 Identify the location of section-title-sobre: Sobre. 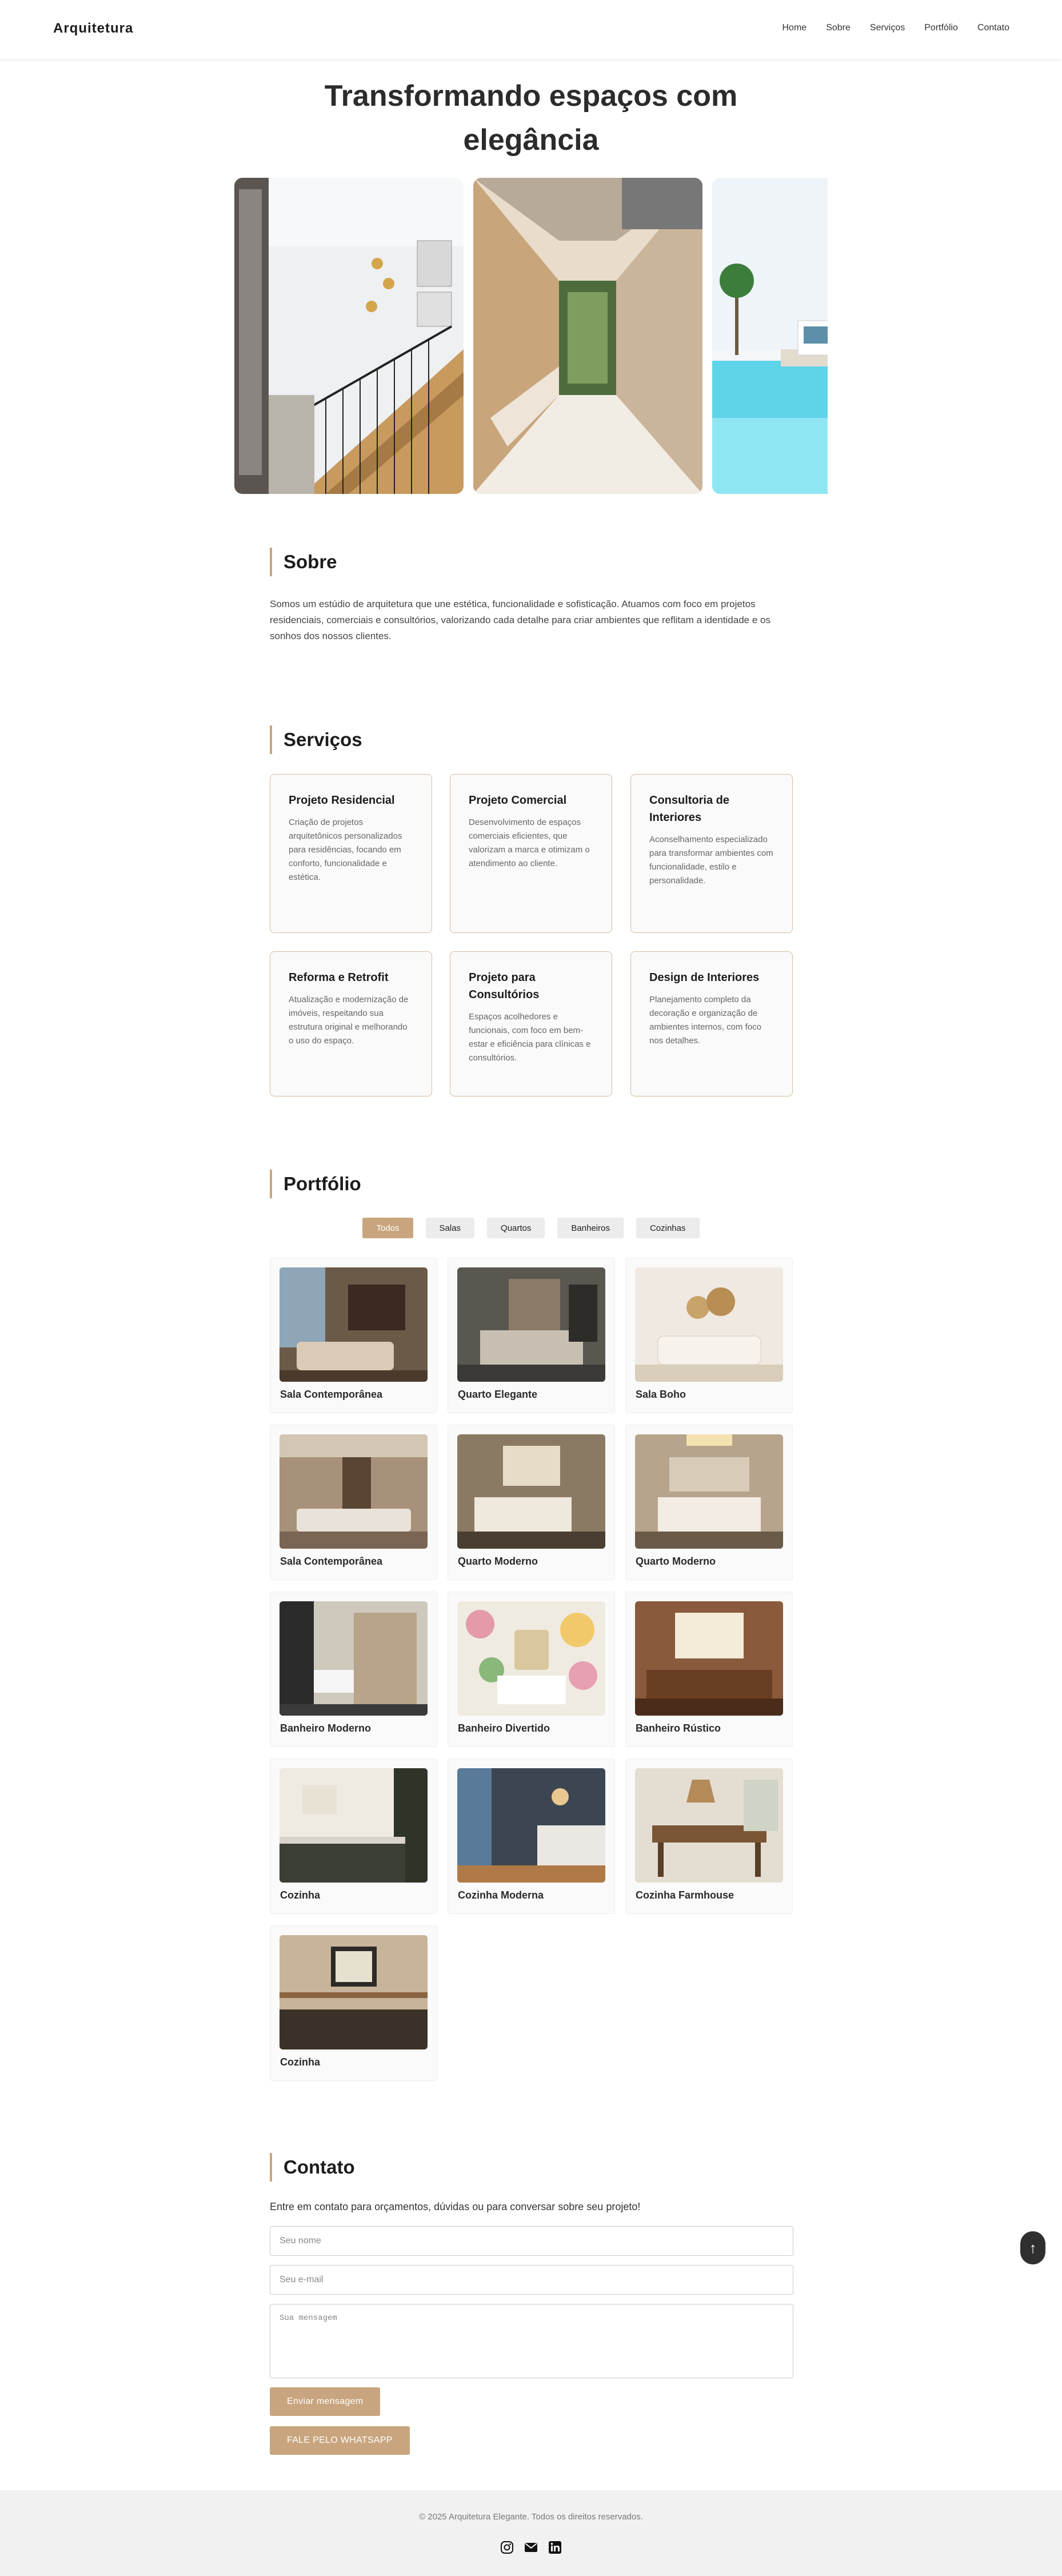
(303, 562).